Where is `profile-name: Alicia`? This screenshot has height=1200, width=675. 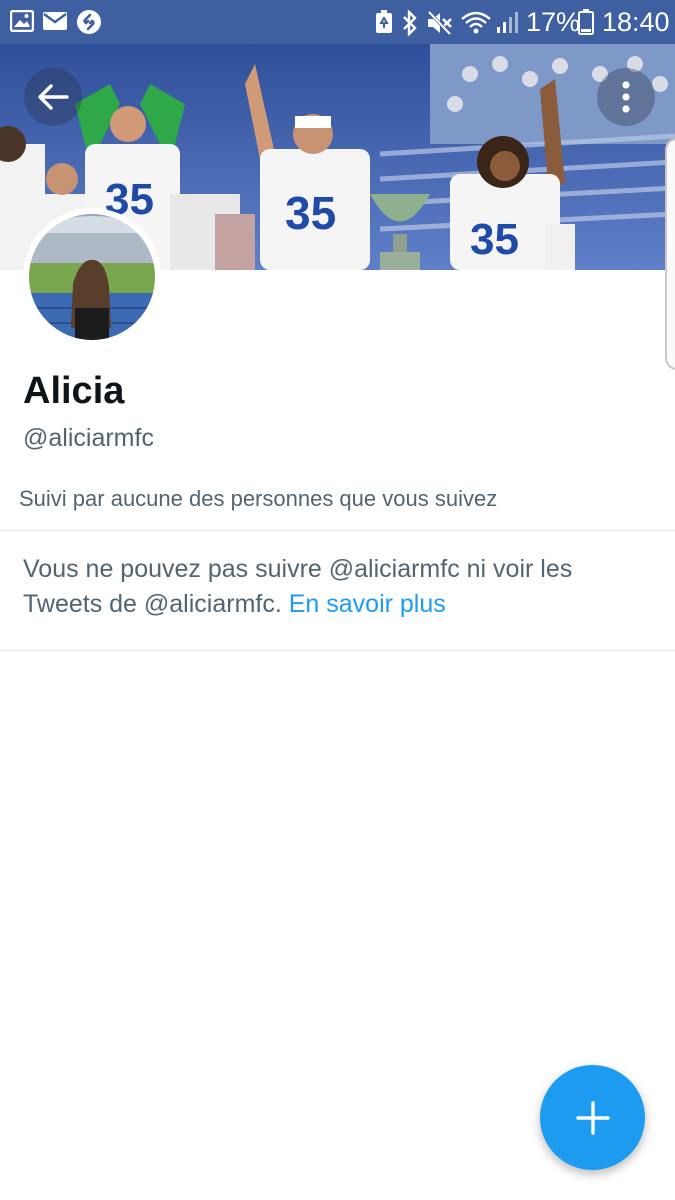 profile-name: Alicia is located at coordinates (74, 391).